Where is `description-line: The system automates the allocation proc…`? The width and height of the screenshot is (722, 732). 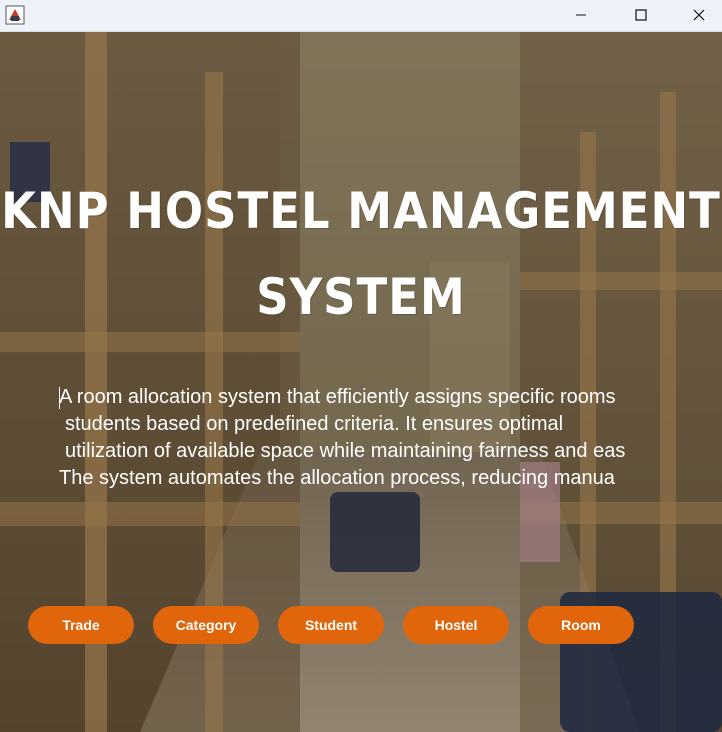 description-line: The system automates the allocation proc… is located at coordinates (337, 478).